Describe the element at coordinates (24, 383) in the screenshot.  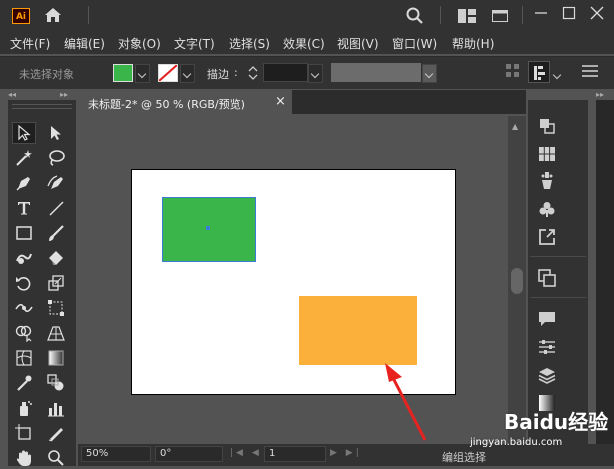
I see `eyedropper-tool-icon` at that location.